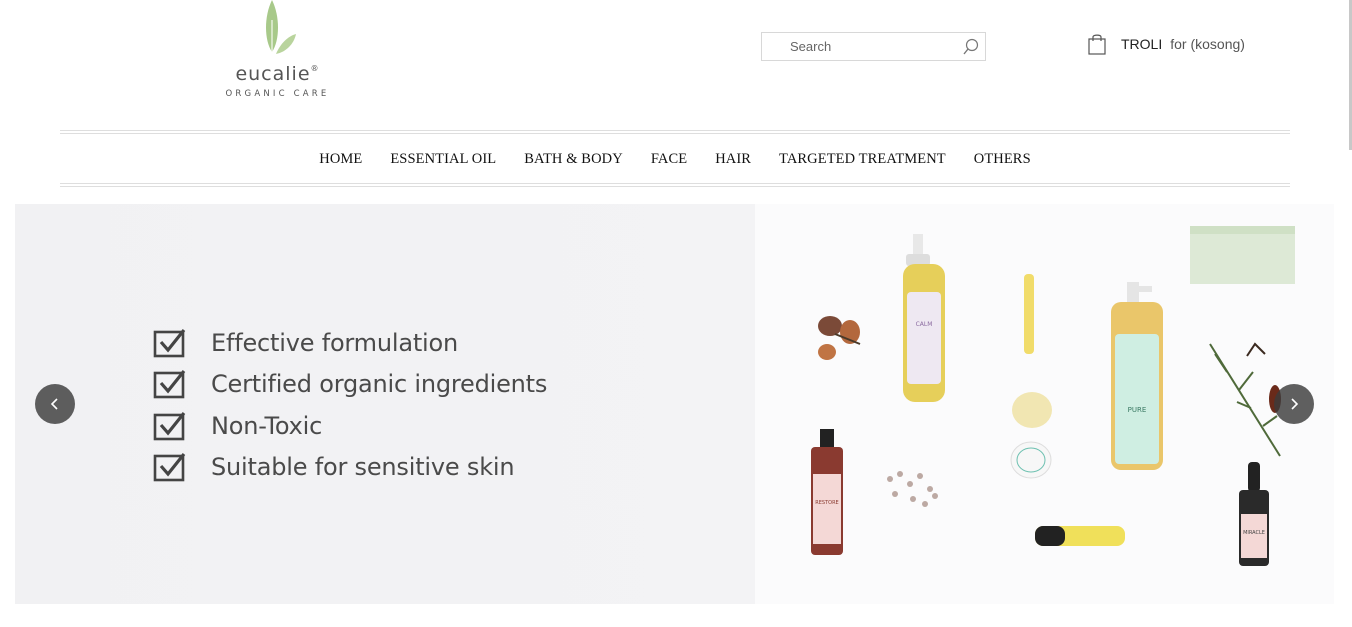 The image size is (1352, 627). Describe the element at coordinates (1002, 159) in the screenshot. I see `nav-item-others: OTHERS` at that location.